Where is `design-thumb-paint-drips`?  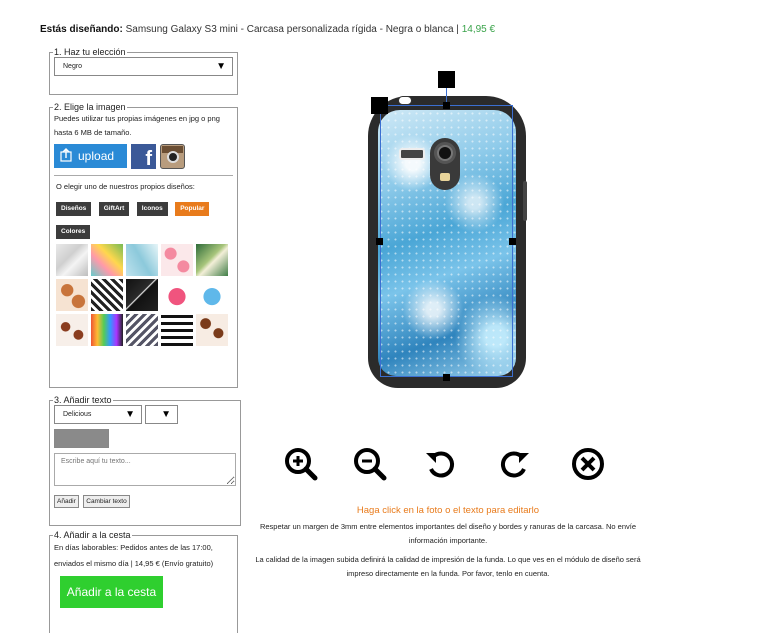 design-thumb-paint-drips is located at coordinates (107, 330).